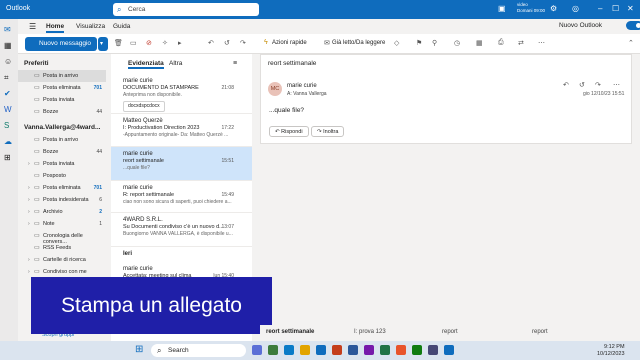  What do you see at coordinates (457, 43) in the screenshot?
I see `snooze-icon: ◷` at bounding box center [457, 43].